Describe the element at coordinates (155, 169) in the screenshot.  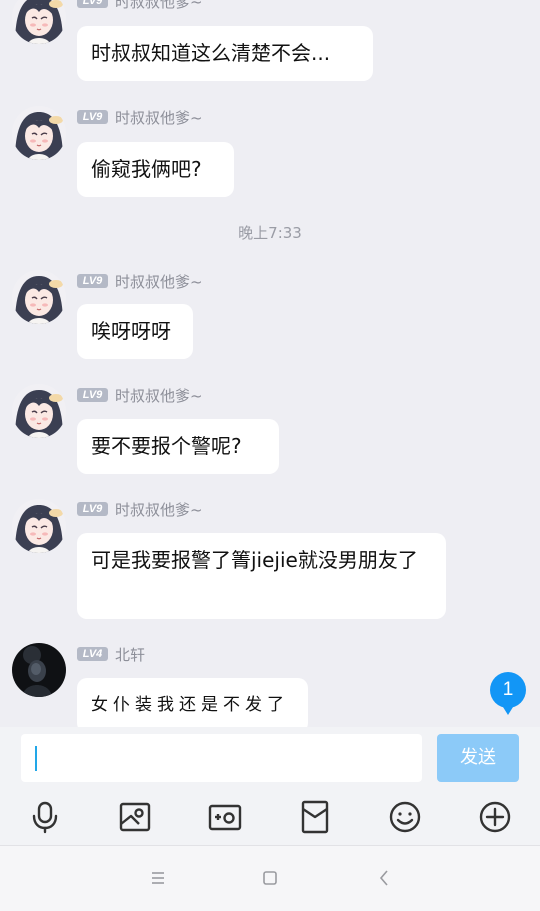
I see `message-bubble: 偷窥我俩吧?` at that location.